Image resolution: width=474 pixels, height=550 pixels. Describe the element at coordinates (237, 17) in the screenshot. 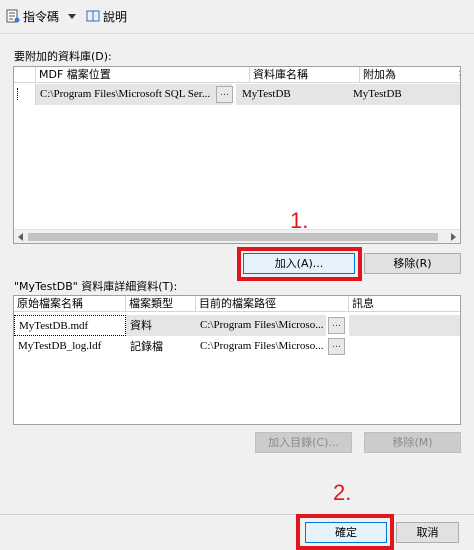

I see `toolbar: 指令碼 說明` at that location.